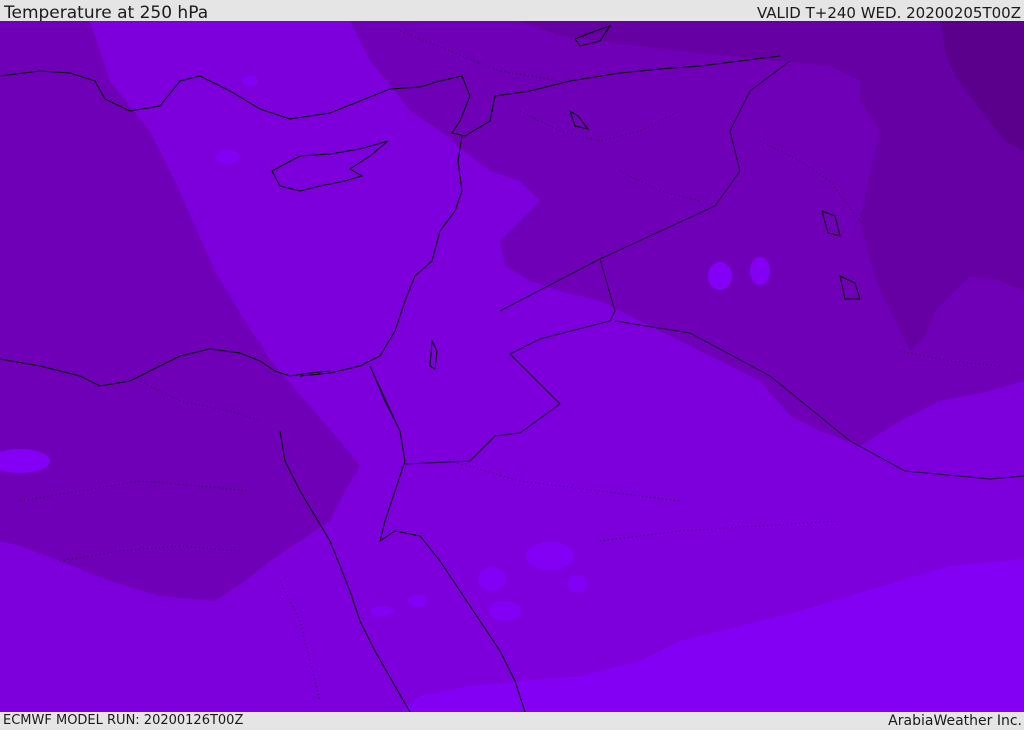  I want to click on map-title: Temperature at 250 hPa, so click(106, 13).